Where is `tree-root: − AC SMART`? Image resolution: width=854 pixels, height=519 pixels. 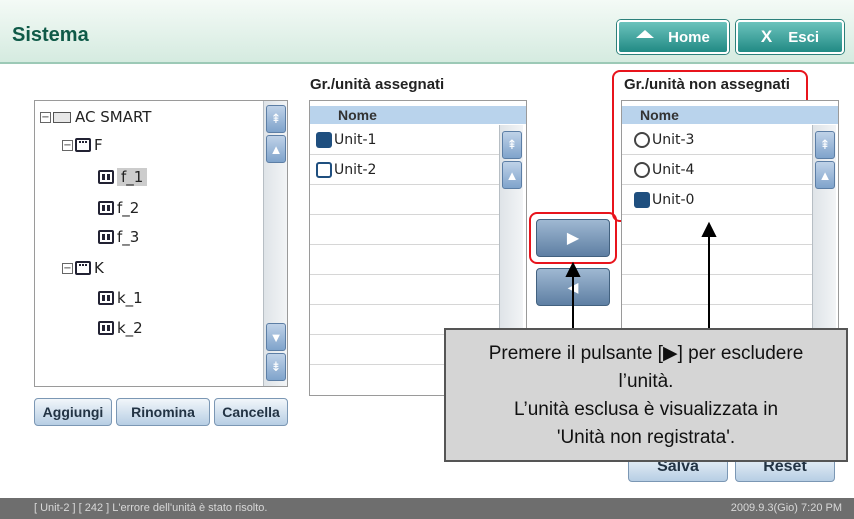
tree-root: − AC SMART is located at coordinates (95, 117).